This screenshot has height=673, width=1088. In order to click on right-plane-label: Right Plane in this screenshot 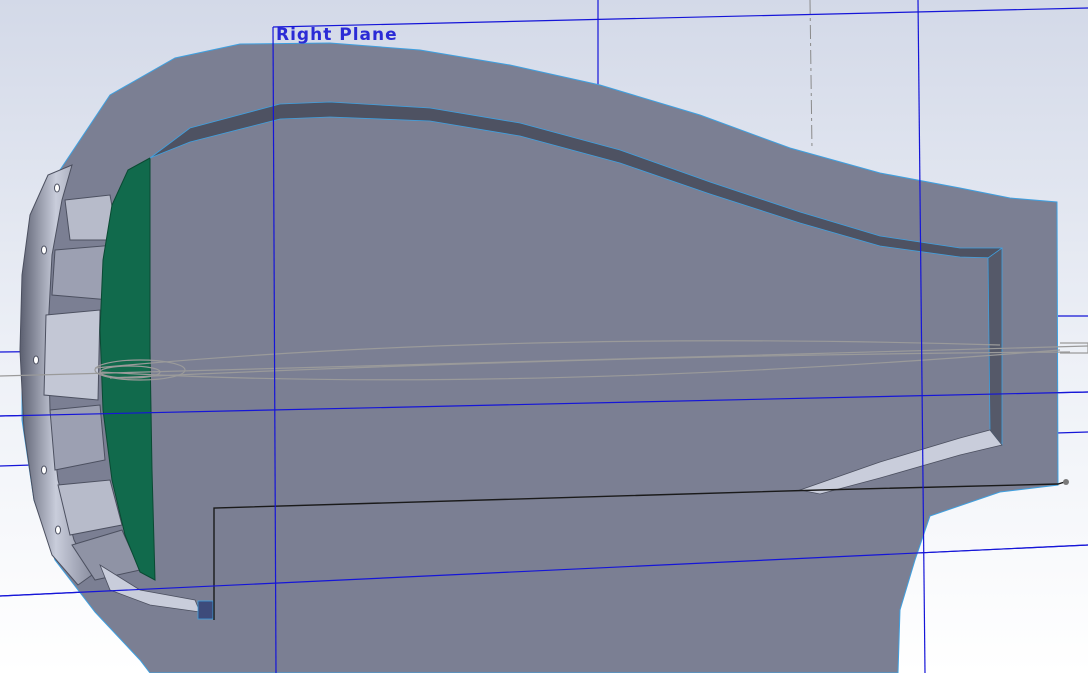, I will do `click(337, 35)`.